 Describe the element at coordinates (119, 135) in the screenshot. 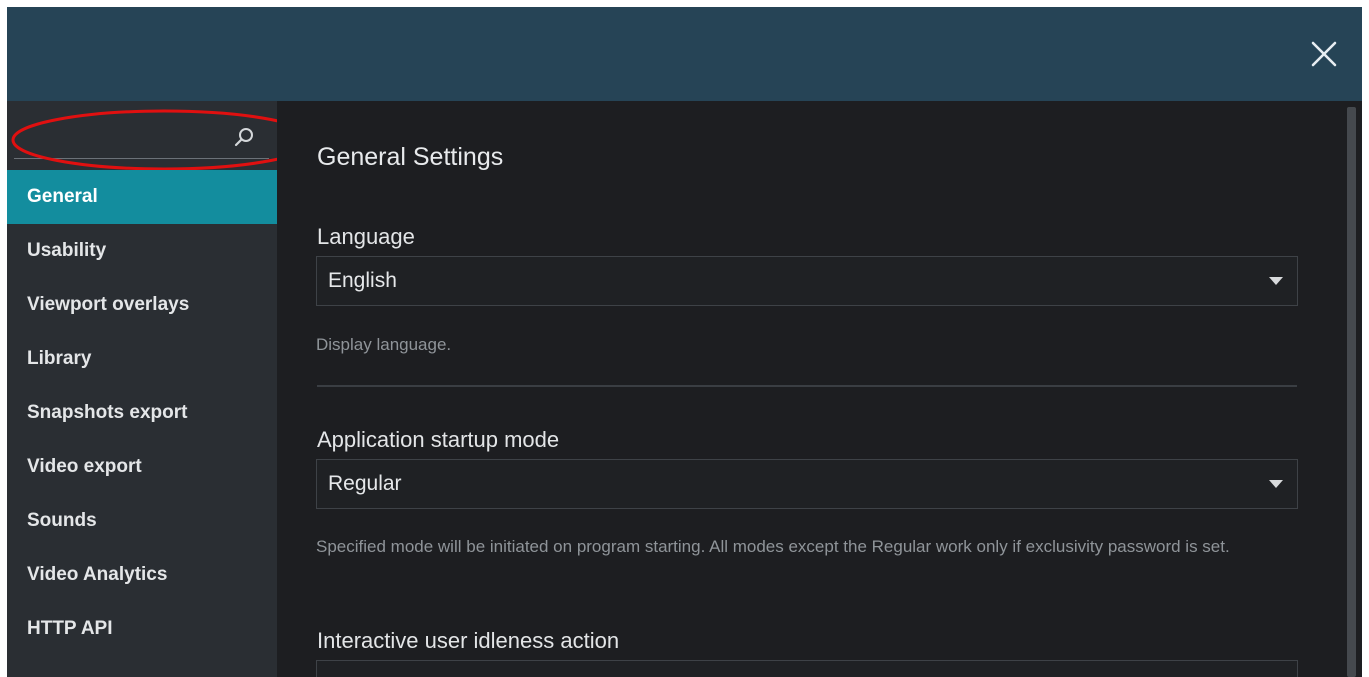

I see `search-input` at that location.